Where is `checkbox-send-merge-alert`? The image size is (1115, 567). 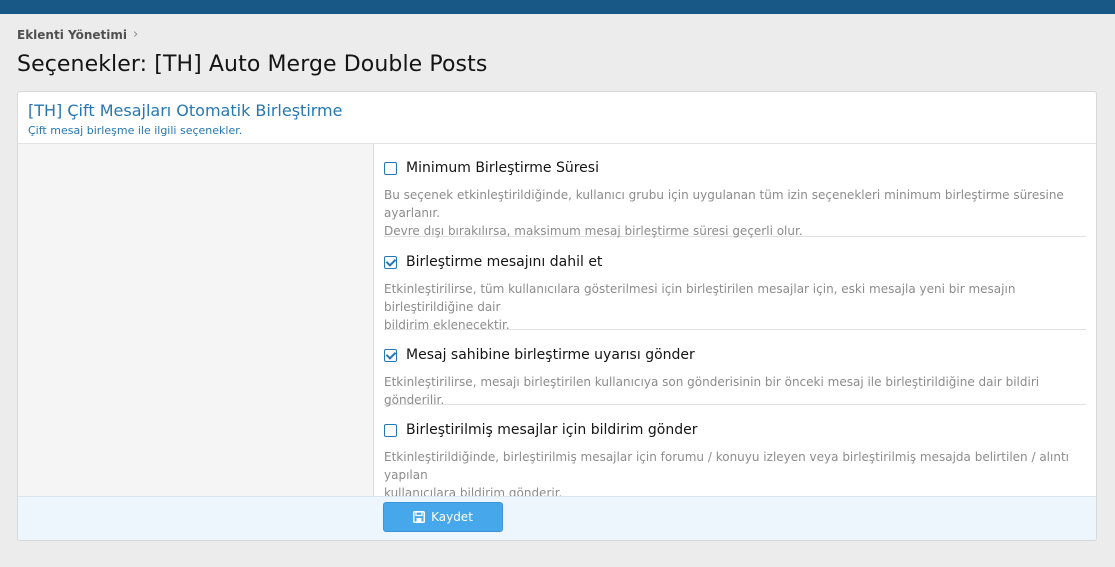 checkbox-send-merge-alert is located at coordinates (390, 355).